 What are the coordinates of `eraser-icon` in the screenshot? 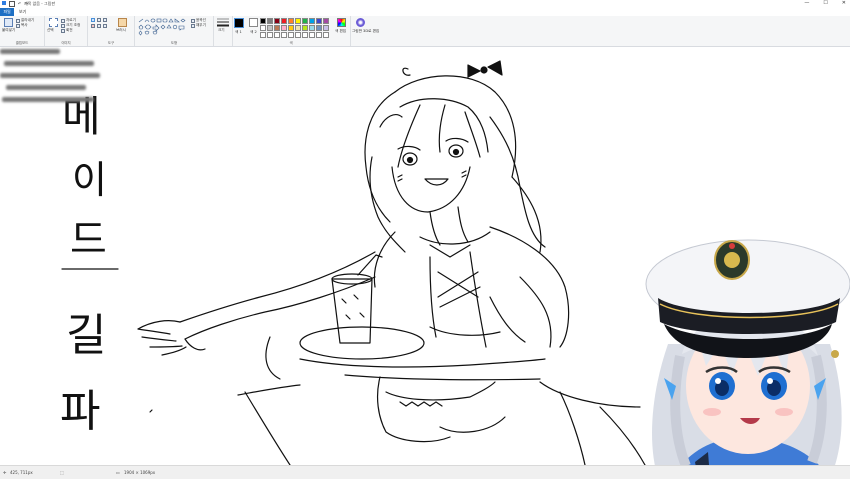 It's located at (93, 26).